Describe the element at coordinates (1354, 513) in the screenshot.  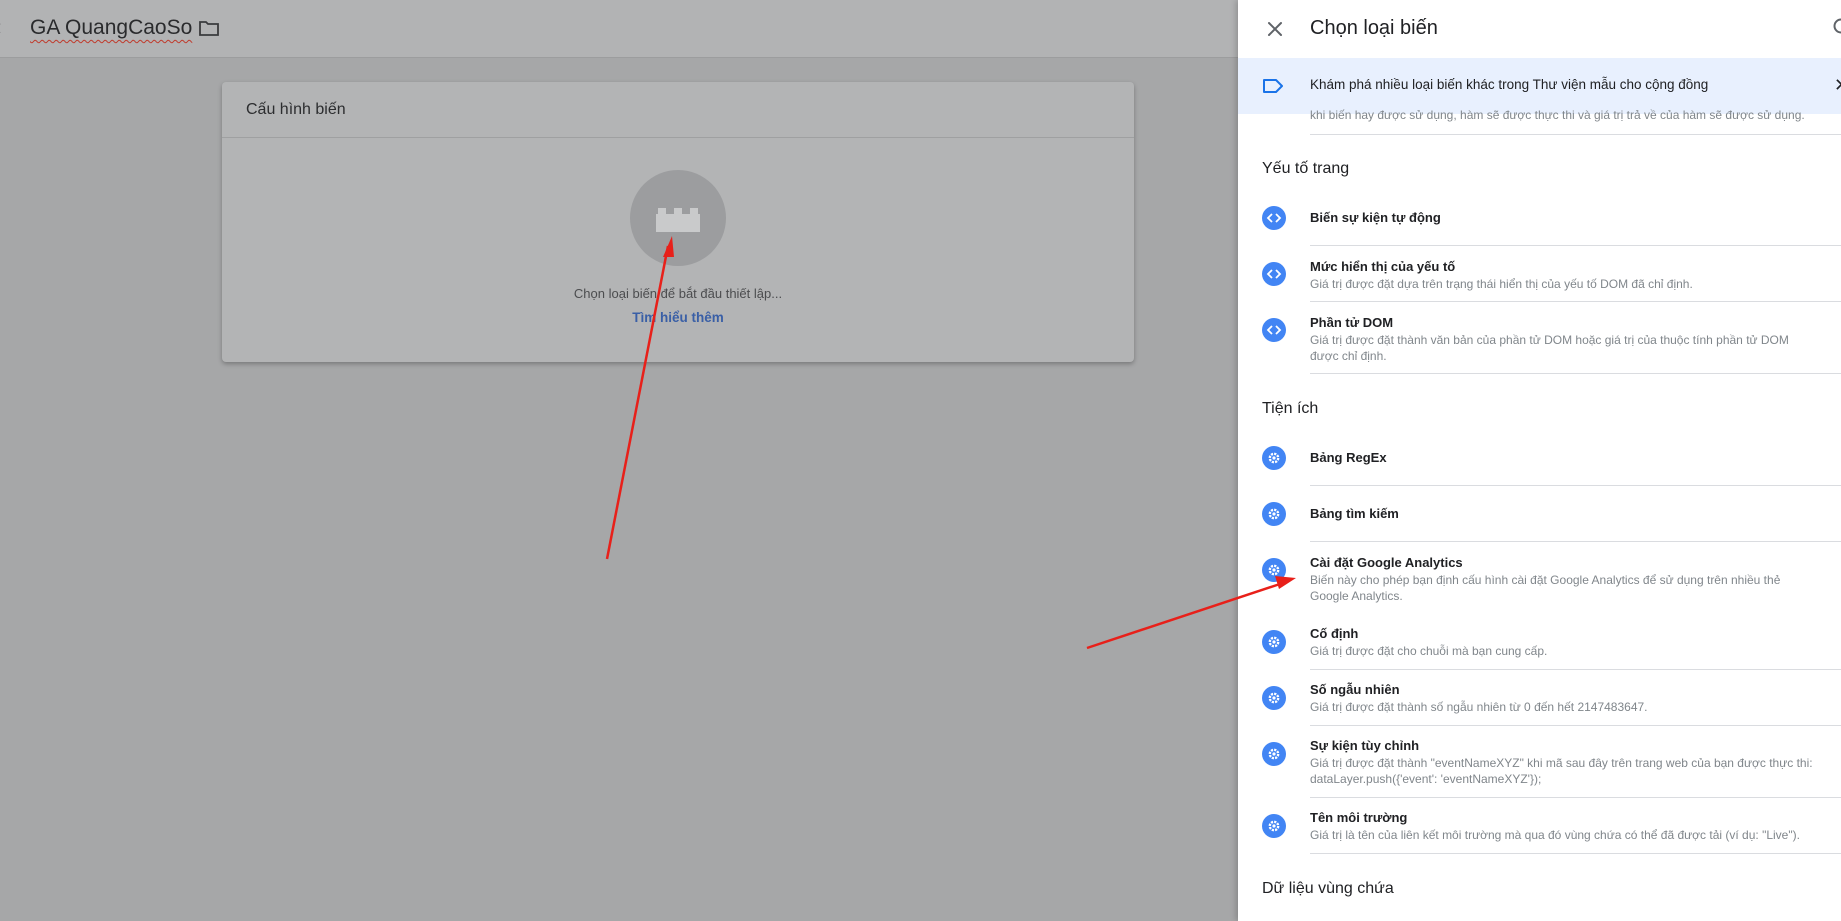
I see `variable-type-name: Bảng tìm kiếm` at that location.